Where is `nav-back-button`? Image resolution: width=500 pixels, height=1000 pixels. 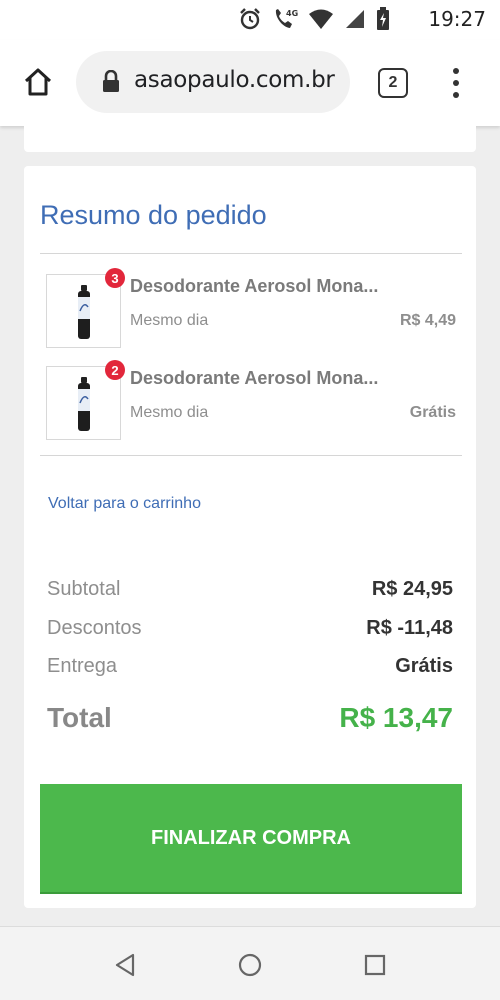 nav-back-button is located at coordinates (125, 965).